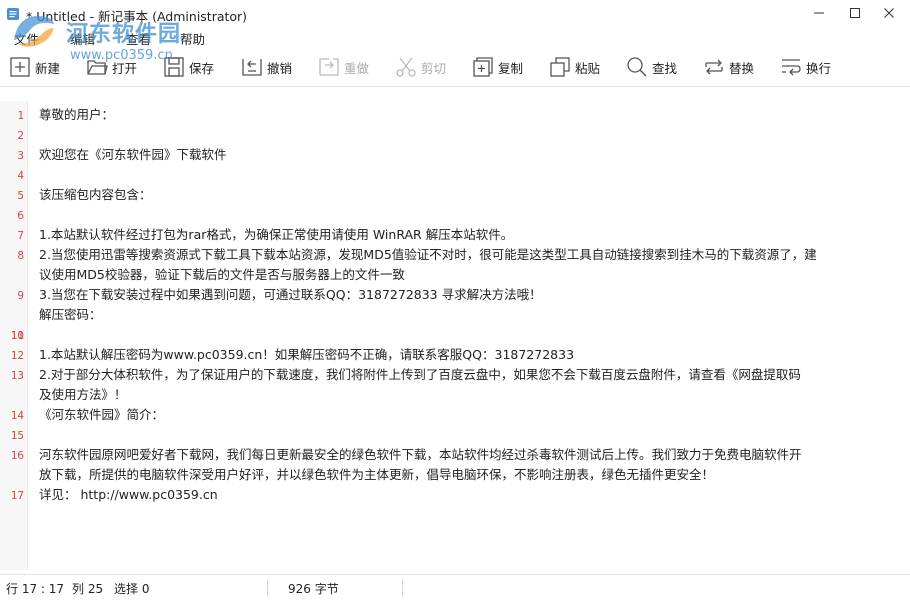 This screenshot has height=601, width=910. Describe the element at coordinates (83, 394) in the screenshot. I see `line-text-wrap: 及使用方法》！` at that location.